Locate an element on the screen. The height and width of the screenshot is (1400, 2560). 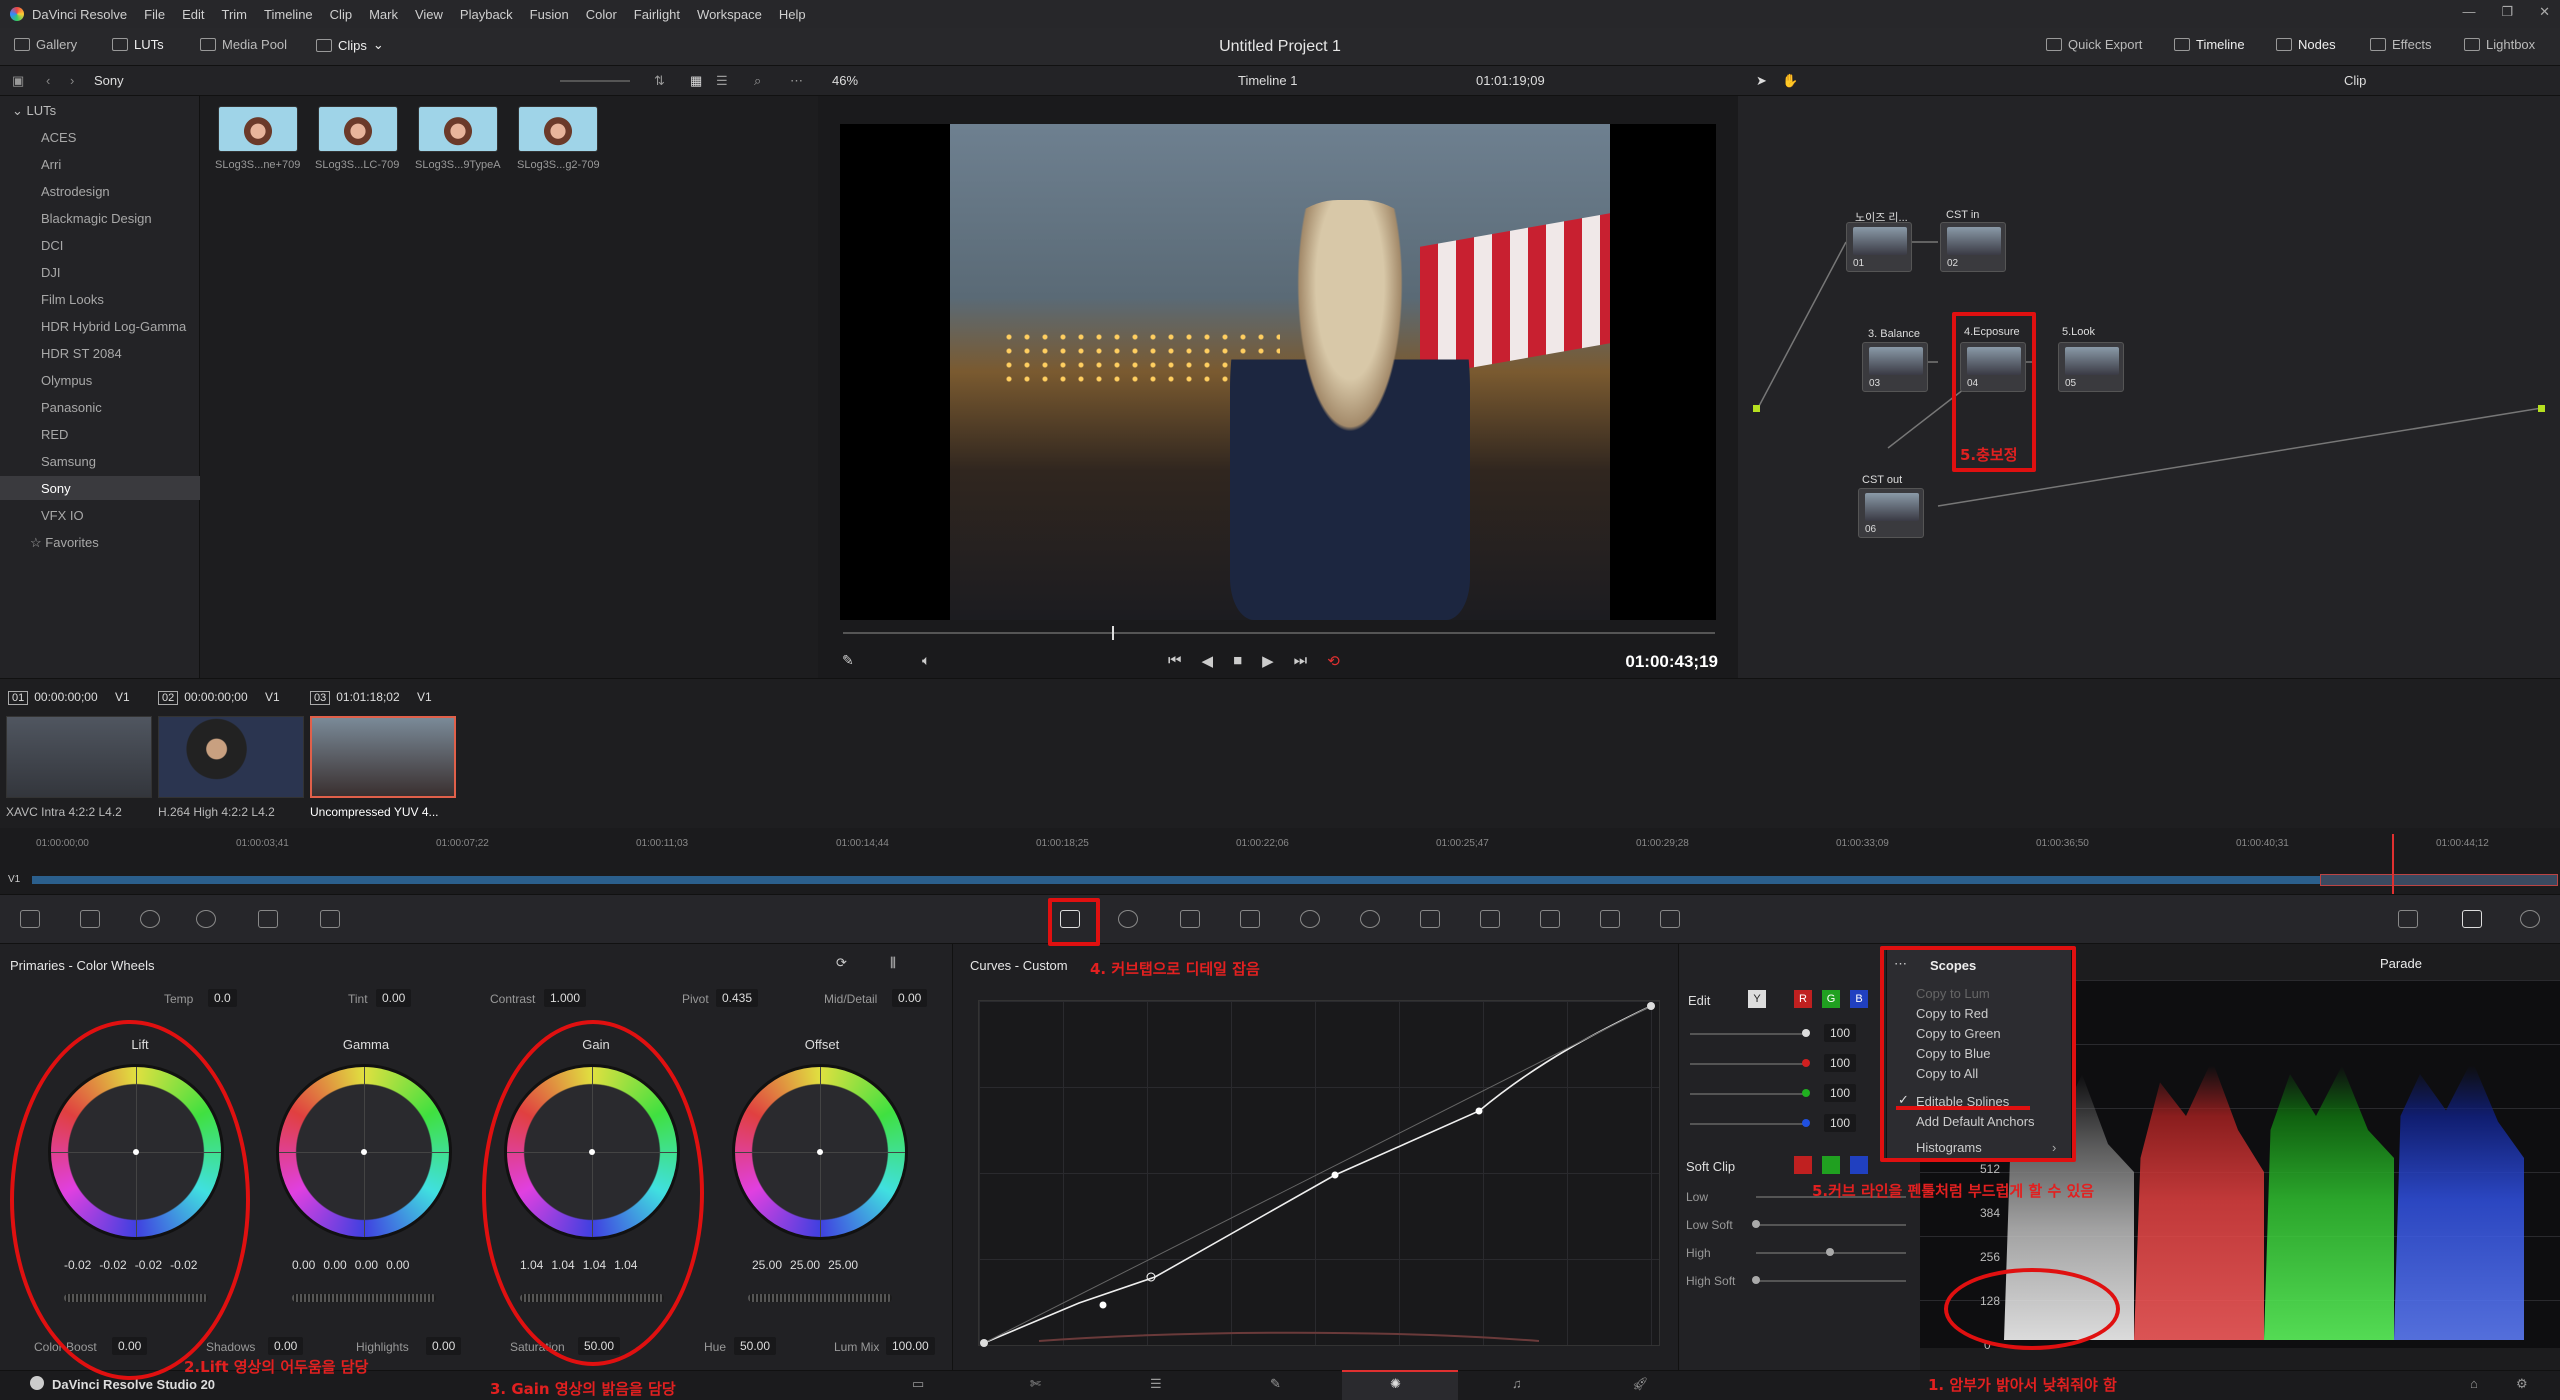
lut-folder-film-looks: Film Looks is located at coordinates (72, 299).